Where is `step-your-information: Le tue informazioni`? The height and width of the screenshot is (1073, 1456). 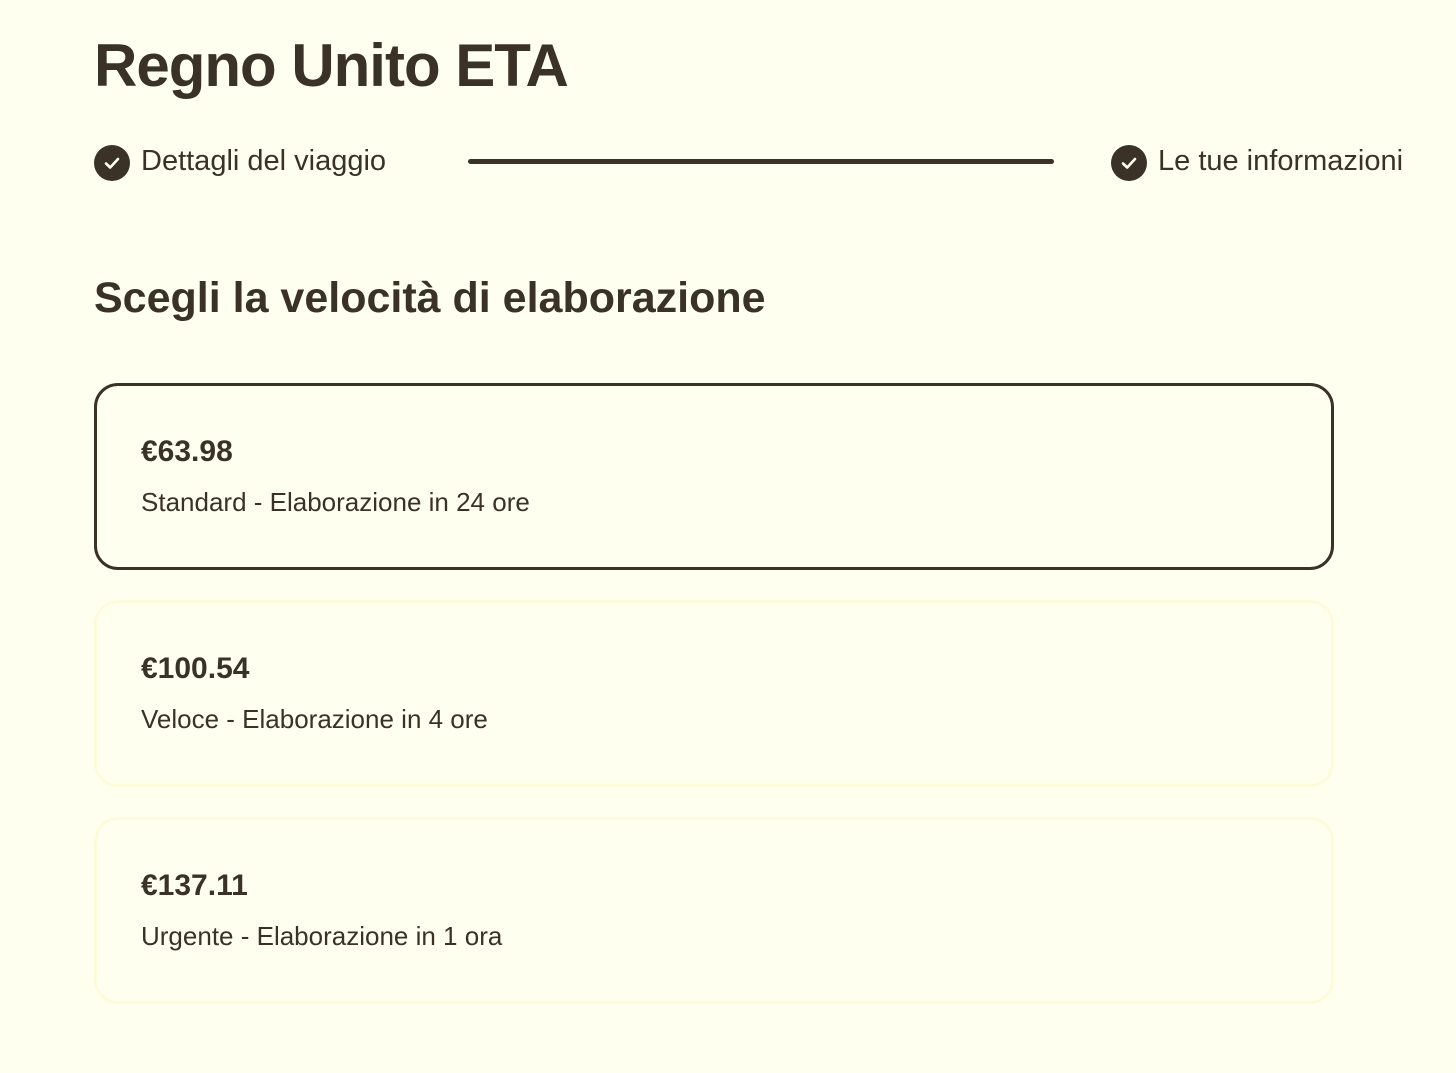 step-your-information: Le tue informazioni is located at coordinates (1257, 161).